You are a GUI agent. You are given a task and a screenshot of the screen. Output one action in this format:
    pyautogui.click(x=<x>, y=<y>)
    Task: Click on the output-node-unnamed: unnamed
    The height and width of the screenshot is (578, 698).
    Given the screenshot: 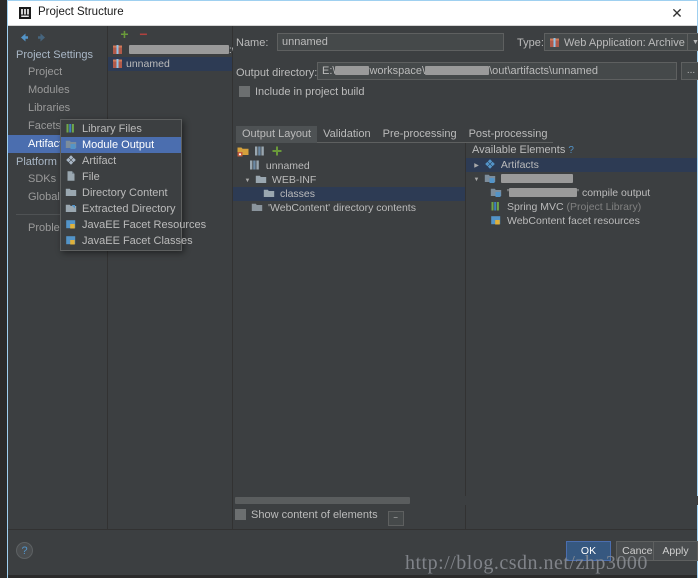 What is the action you would take?
    pyautogui.click(x=349, y=166)
    